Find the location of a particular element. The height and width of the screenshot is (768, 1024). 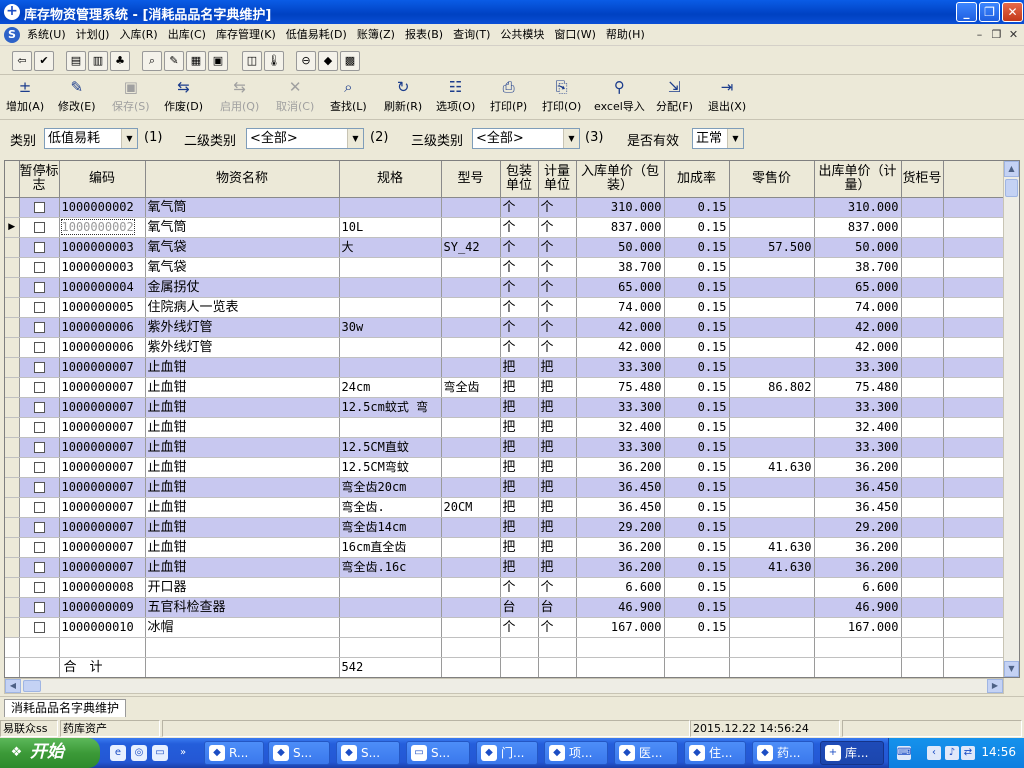

cell-out-price: 38.700 is located at coordinates (858, 267).